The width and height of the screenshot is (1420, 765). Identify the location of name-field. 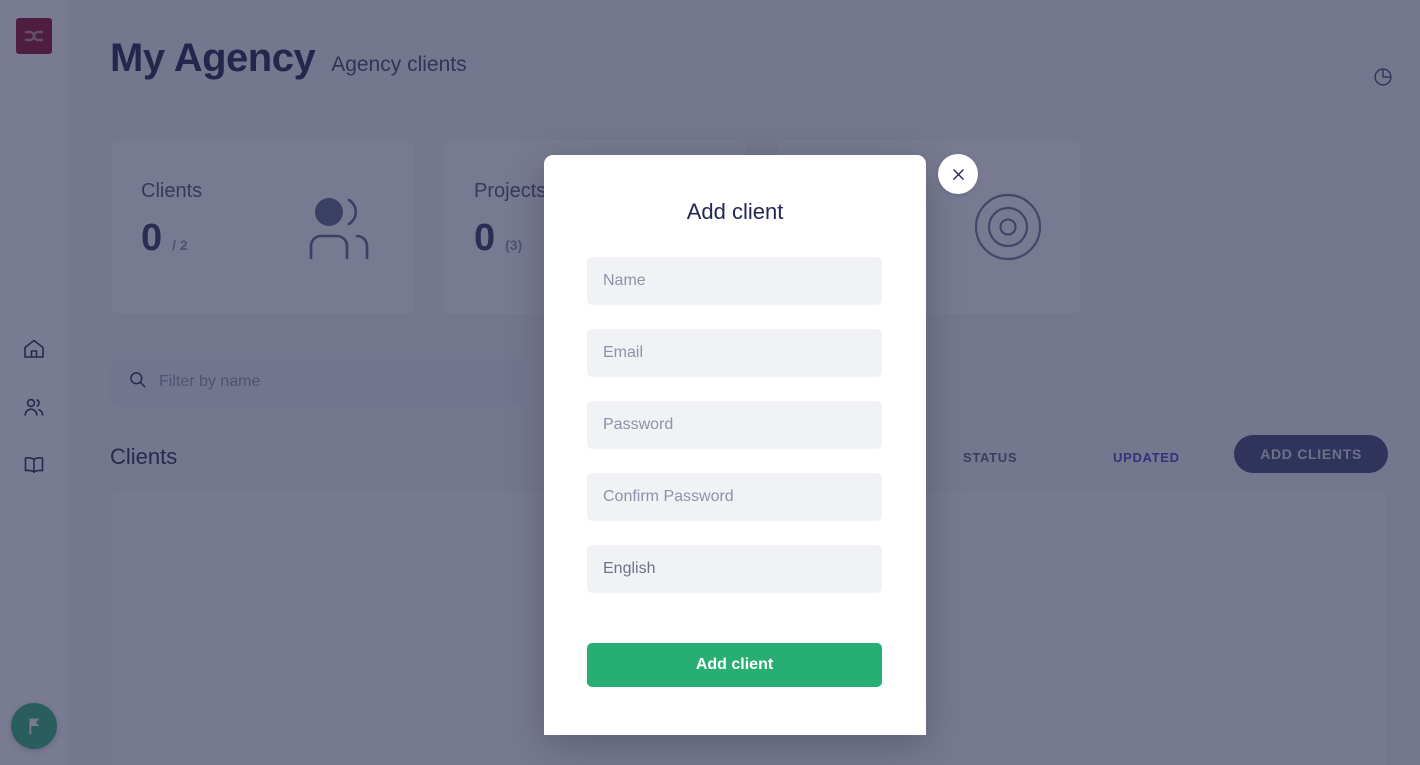
(734, 281).